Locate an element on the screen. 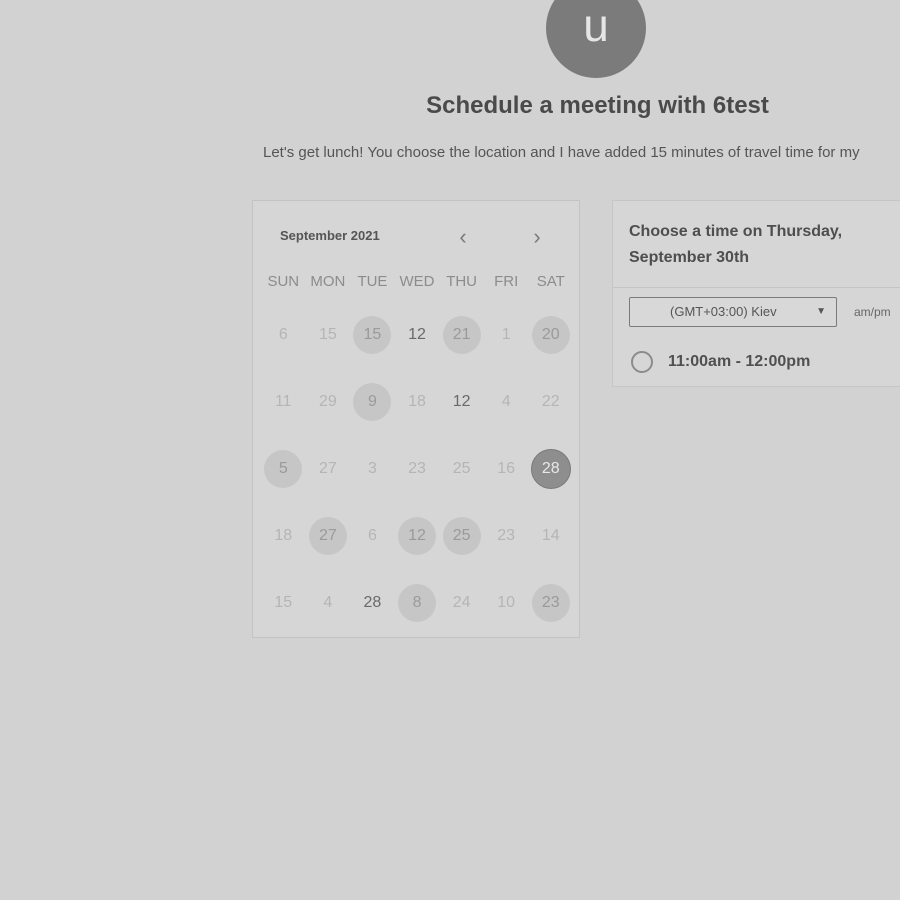 This screenshot has width=900, height=900. calendar-day: 8 is located at coordinates (417, 602).